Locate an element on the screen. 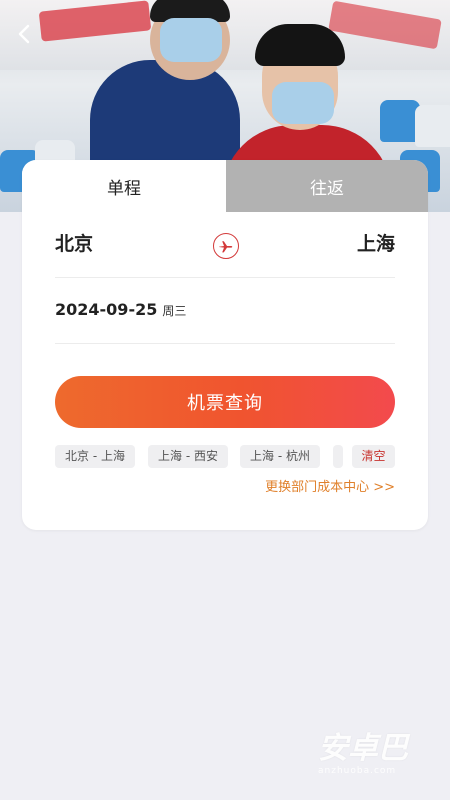 This screenshot has height=800, width=450. swap-cities-button is located at coordinates (226, 246).